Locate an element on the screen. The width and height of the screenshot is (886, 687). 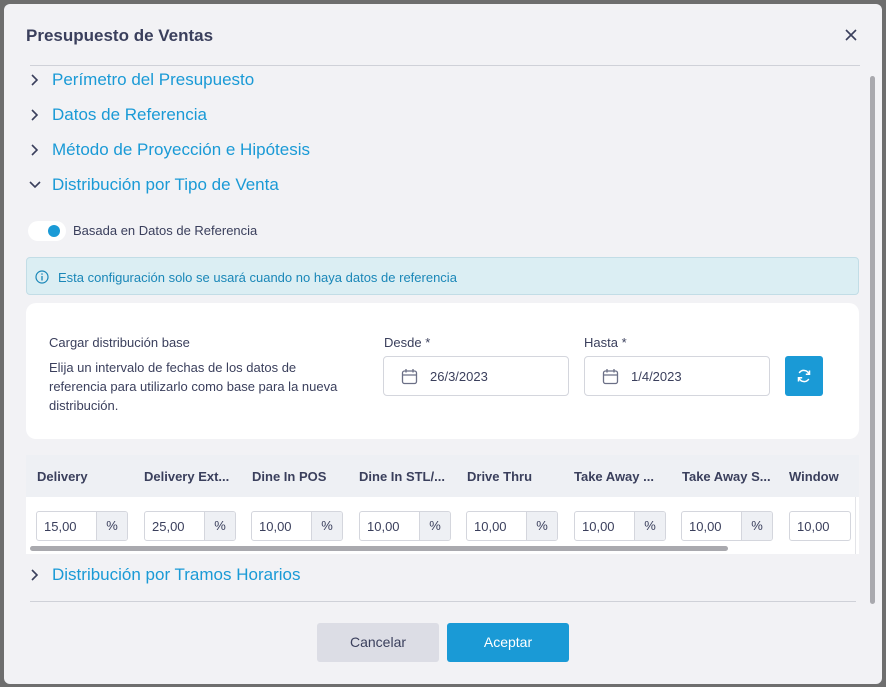
from-date-input: 26/3/2023 is located at coordinates (476, 376).